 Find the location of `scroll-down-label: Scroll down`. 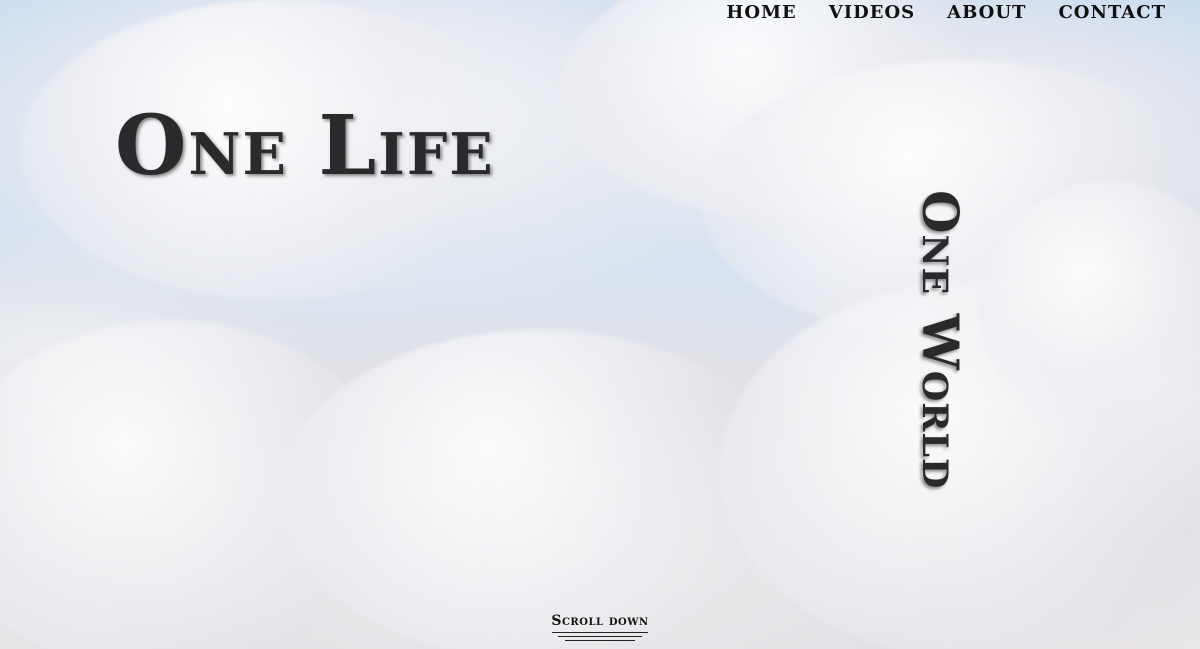

scroll-down-label: Scroll down is located at coordinates (600, 621).